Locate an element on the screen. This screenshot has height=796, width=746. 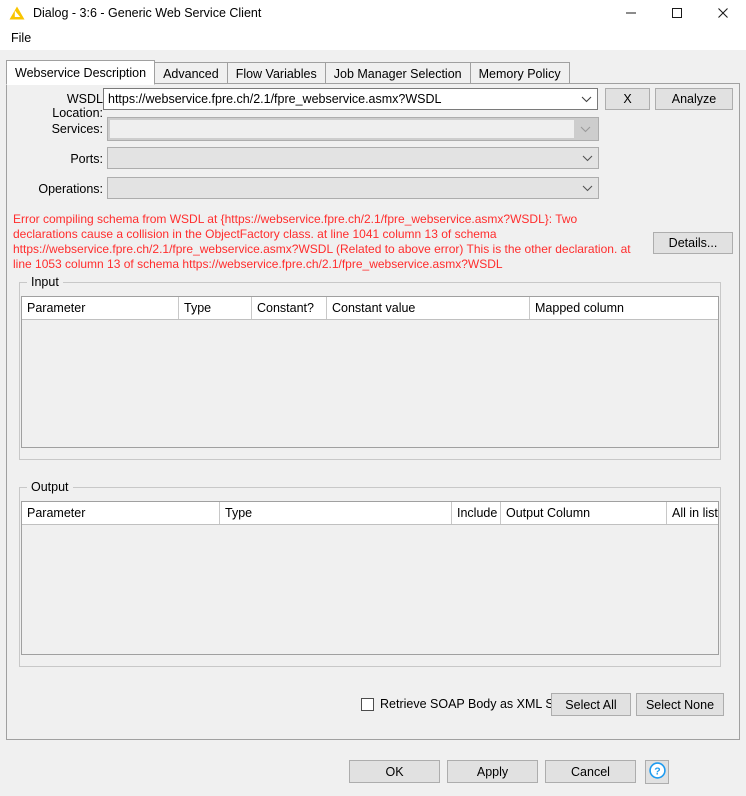
input-col-type: Type is located at coordinates (215, 308).